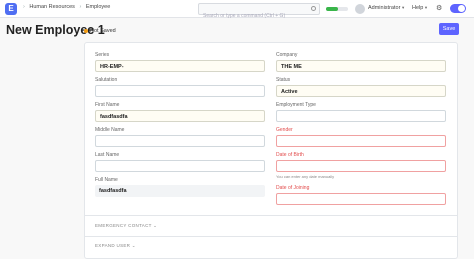 The height and width of the screenshot is (259, 474). I want to click on first-name-label: First Name, so click(107, 105).